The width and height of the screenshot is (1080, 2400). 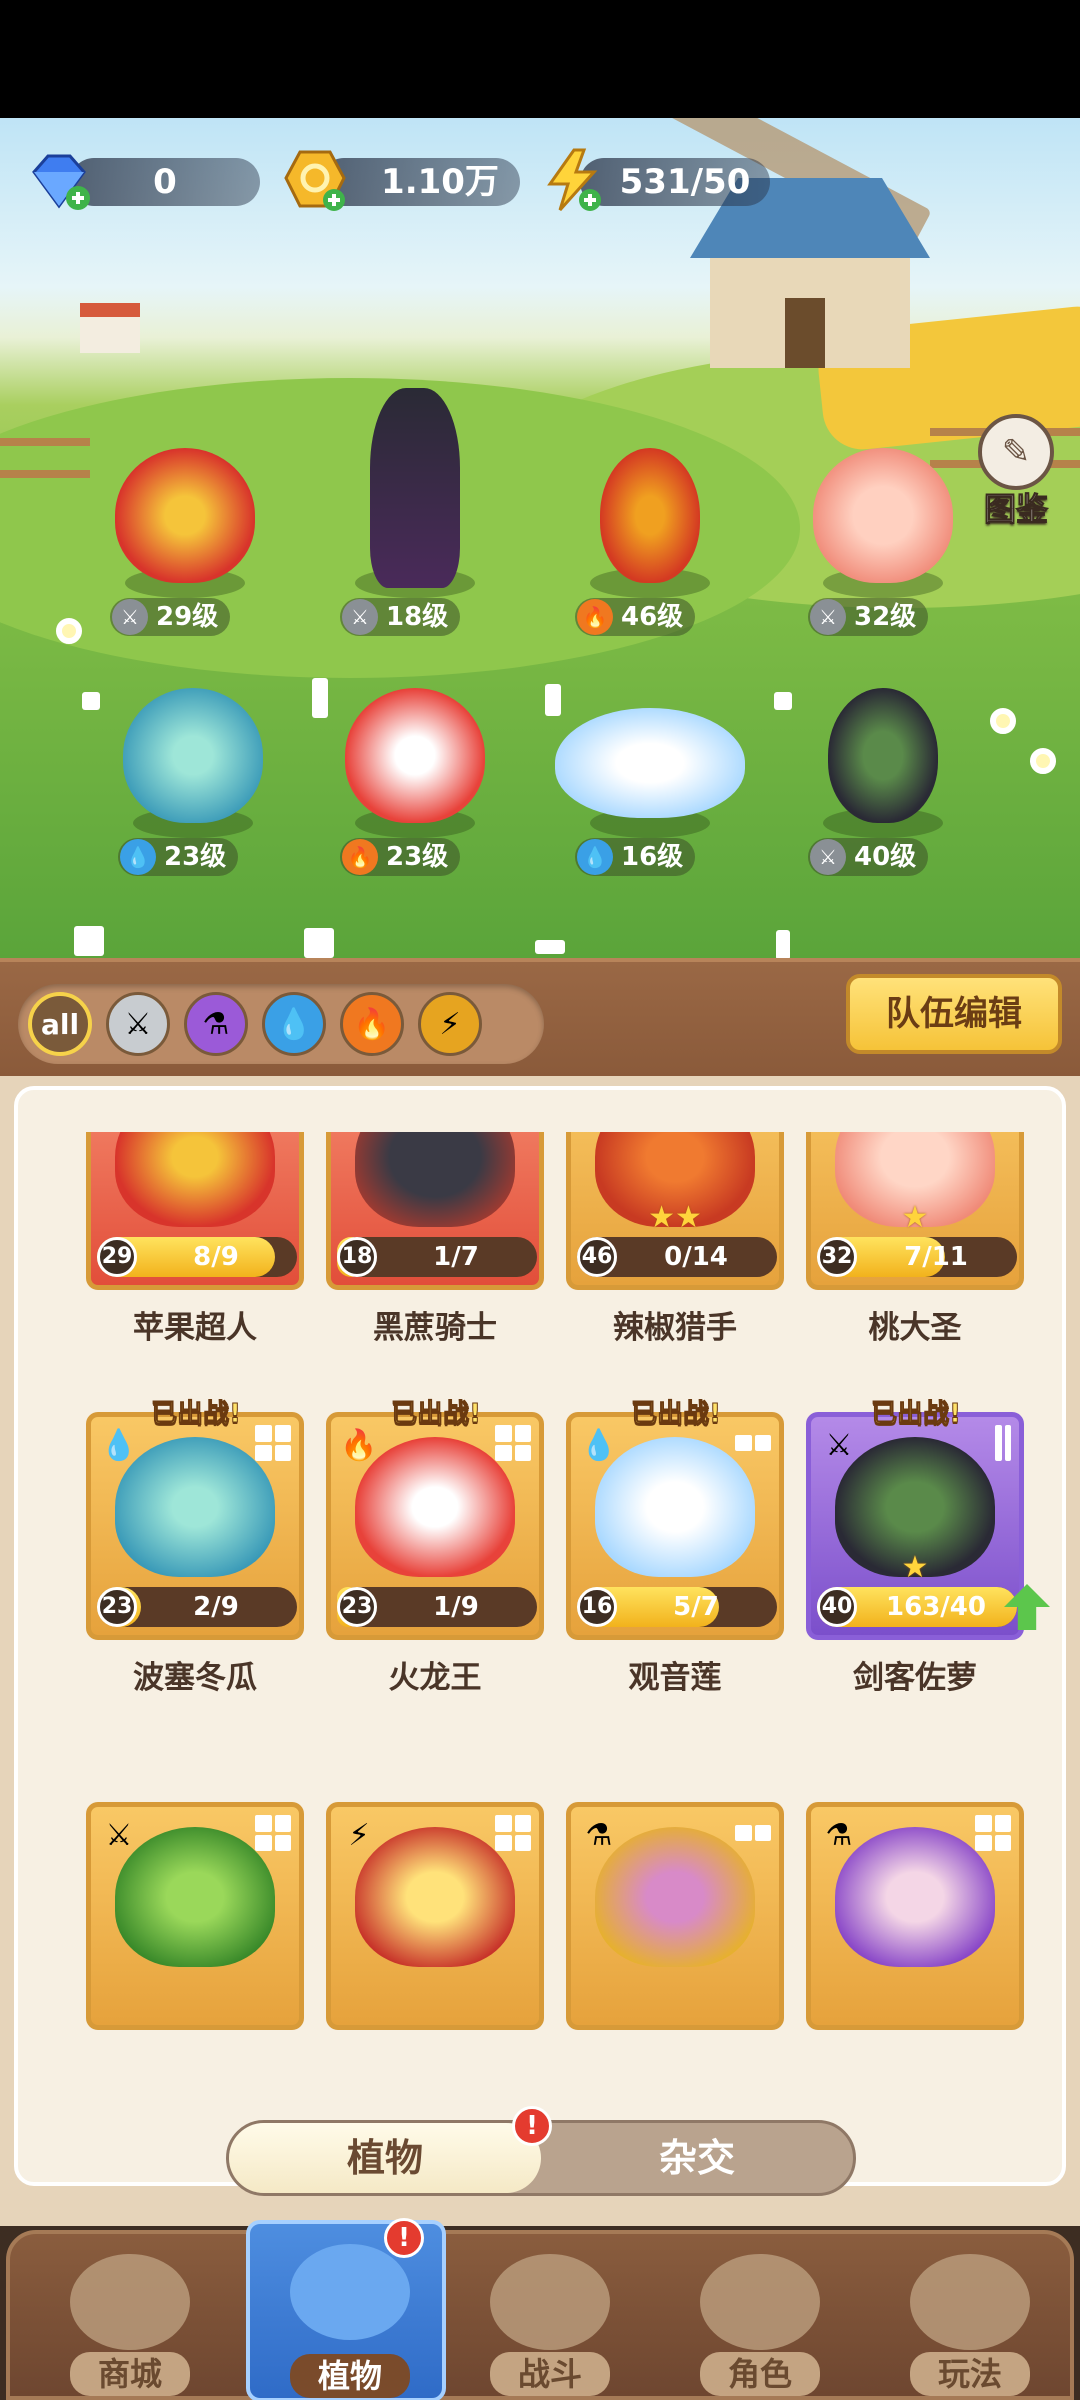 I want to click on coin-icon, so click(x=315, y=181).